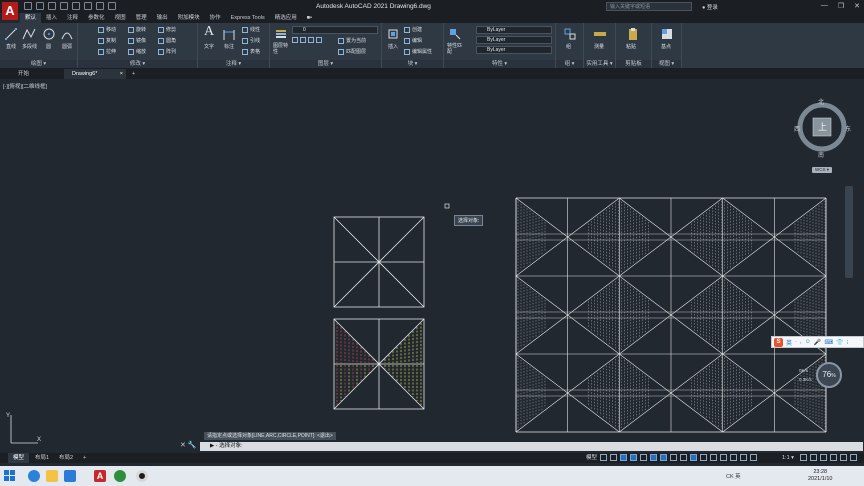 The height and width of the screenshot is (486, 864). I want to click on hatched-square, so click(379, 364).